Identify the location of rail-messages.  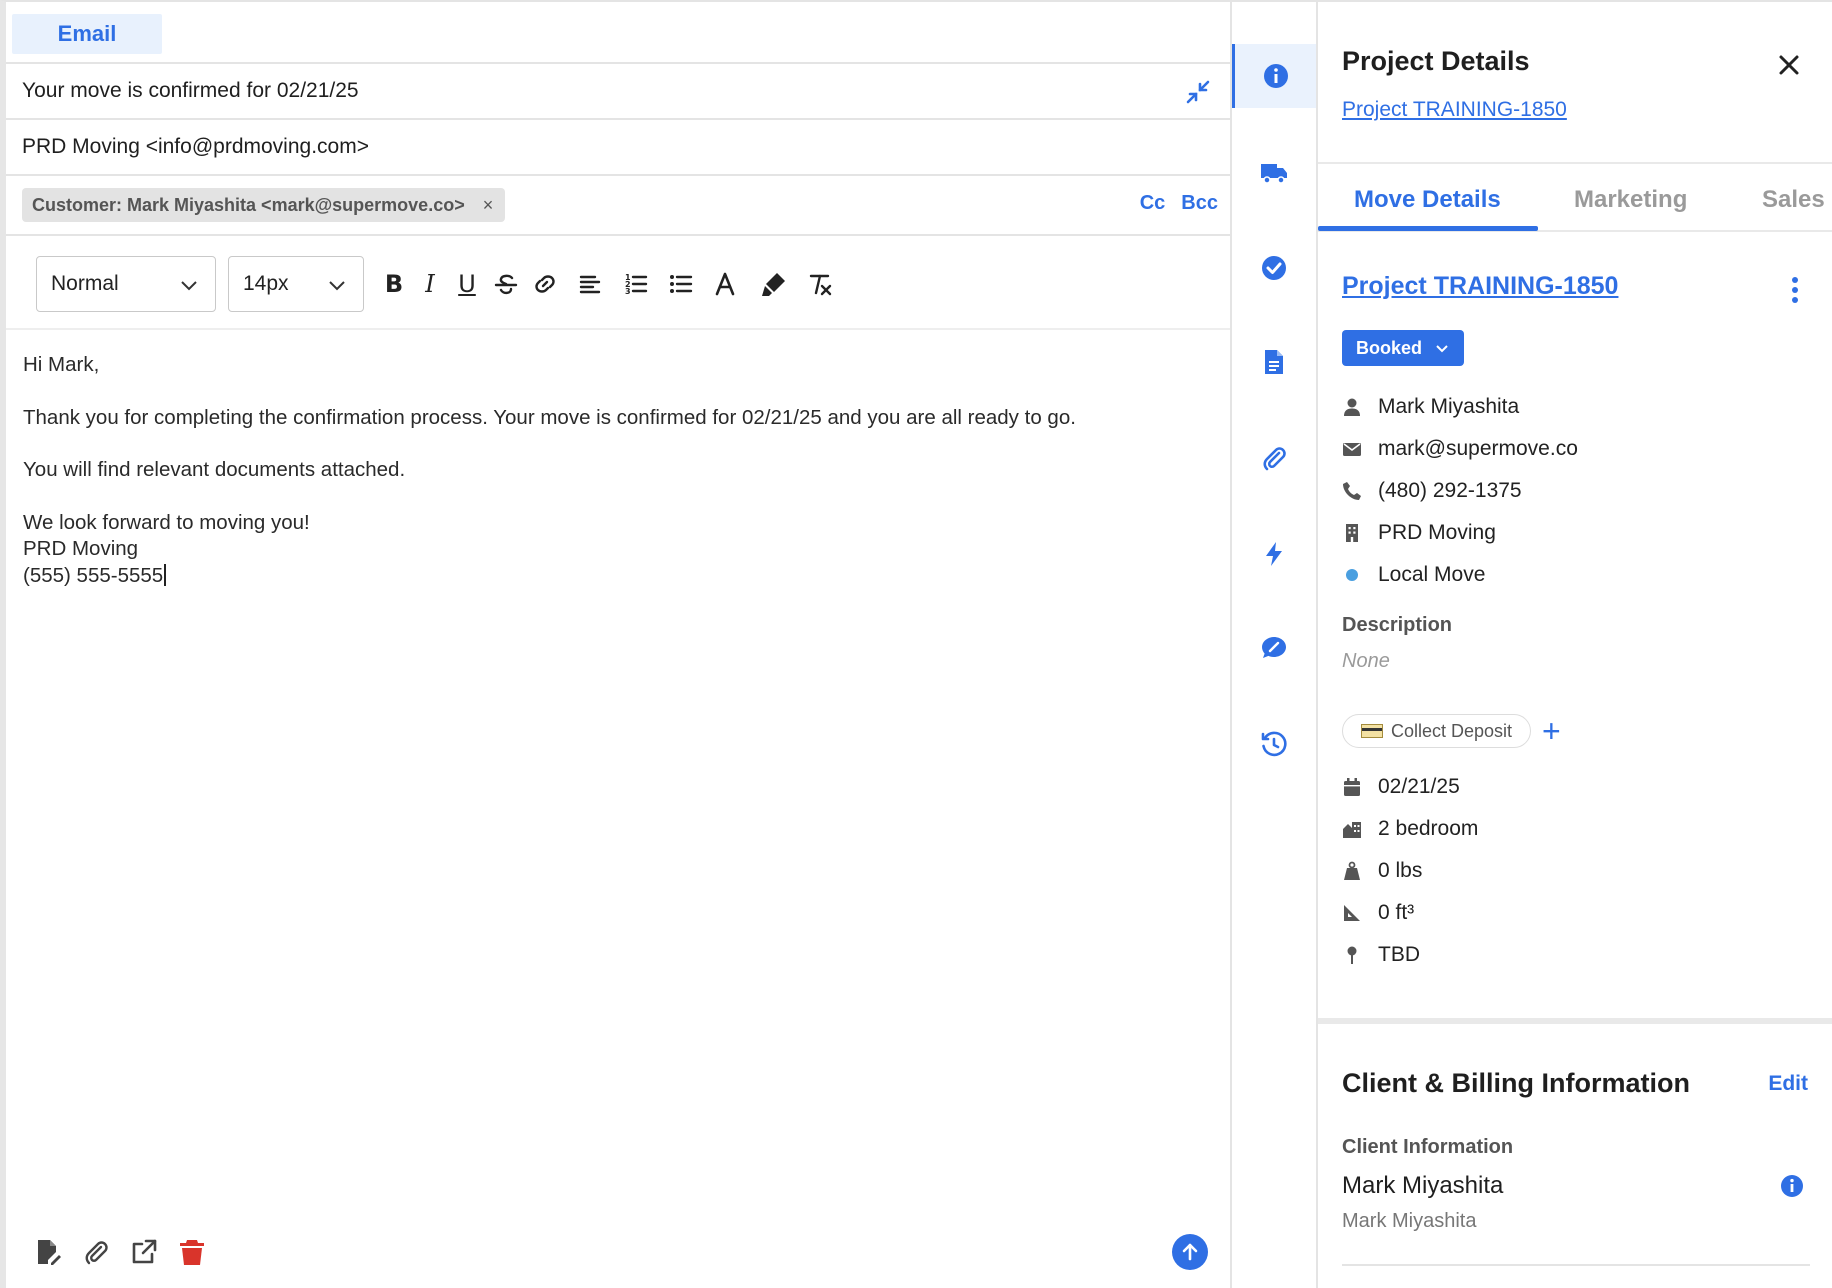
(1274, 648).